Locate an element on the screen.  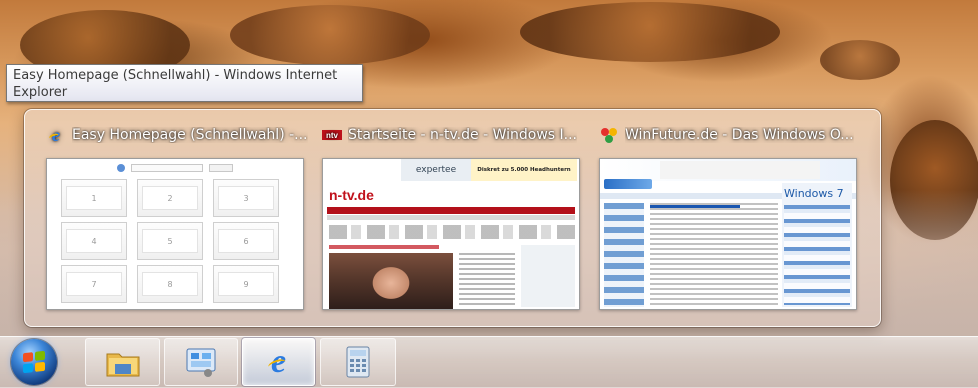
start-button is located at coordinates (34, 362).